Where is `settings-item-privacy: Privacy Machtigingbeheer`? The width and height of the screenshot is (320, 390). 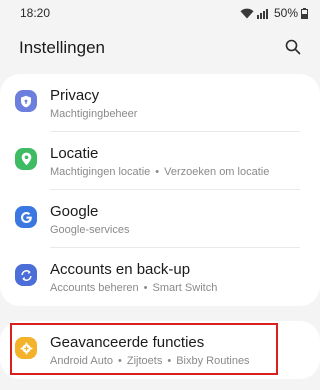 settings-item-privacy: Privacy Machtigingbeheer is located at coordinates (160, 103).